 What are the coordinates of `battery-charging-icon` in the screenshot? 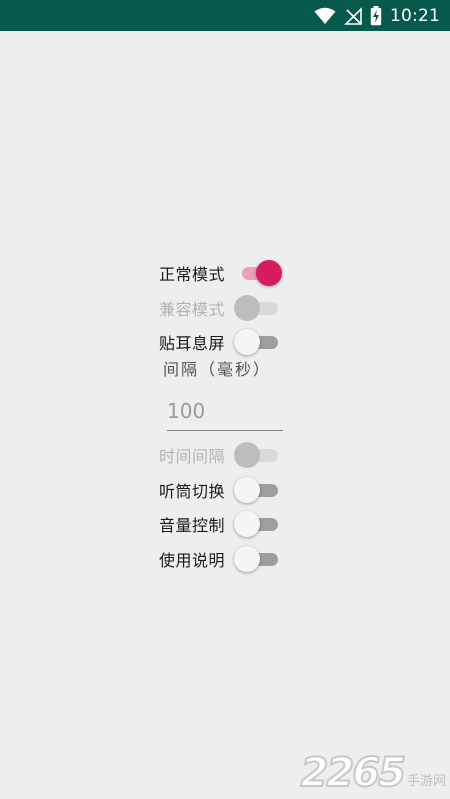 It's located at (376, 15).